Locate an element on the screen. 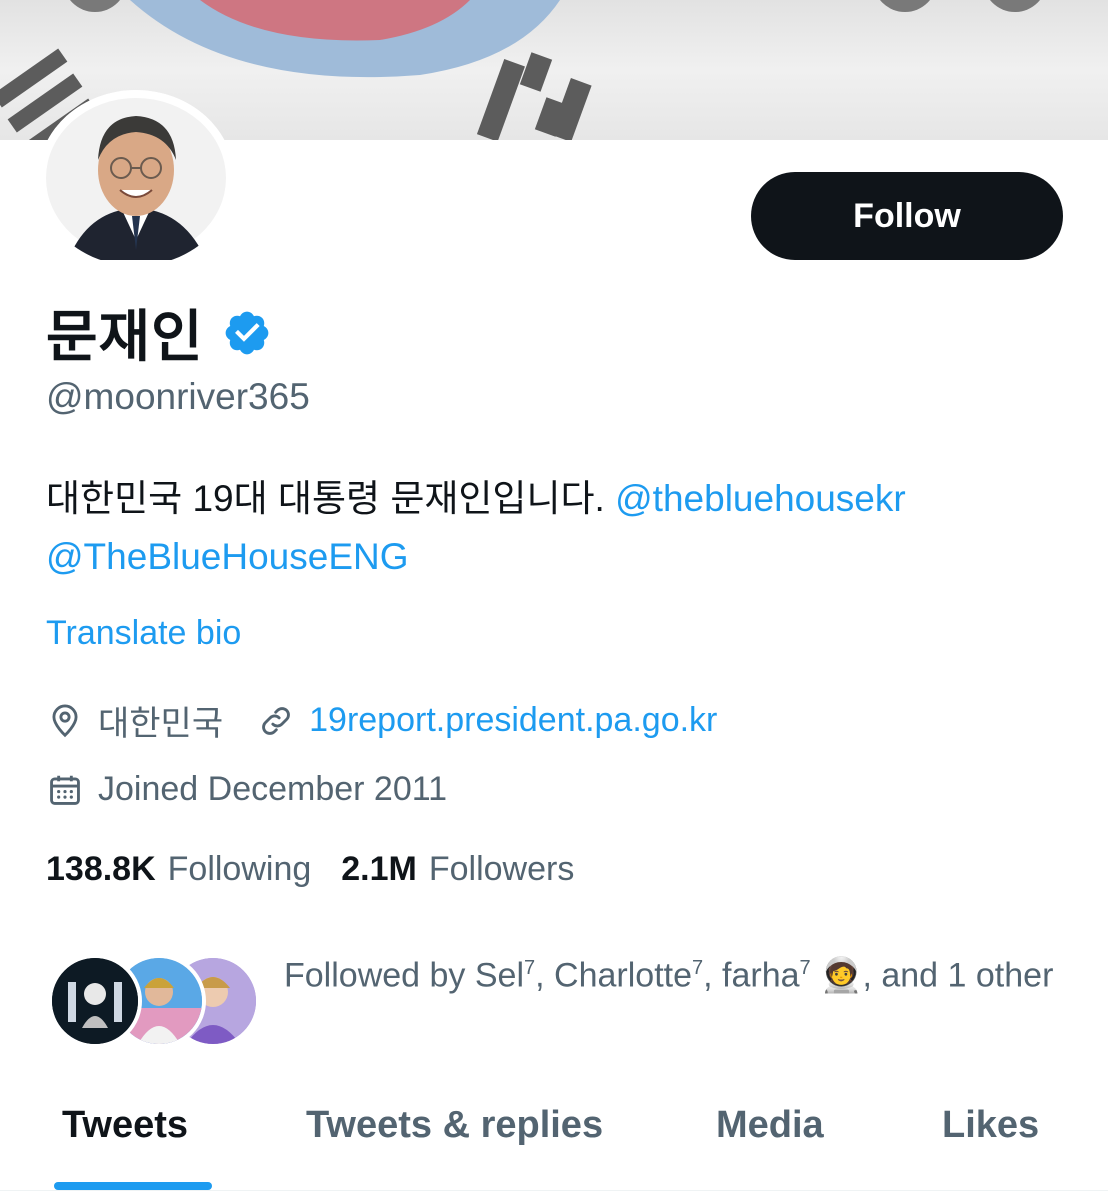  follow-counts: 138.8K Following 2.1M Followers is located at coordinates (325, 869).